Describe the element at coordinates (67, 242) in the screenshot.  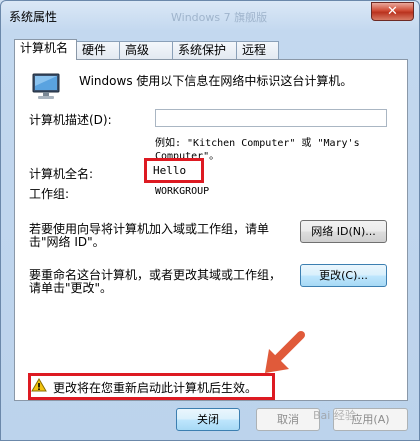
I see `network-id-text-line2: 击"网络 ID"。` at that location.